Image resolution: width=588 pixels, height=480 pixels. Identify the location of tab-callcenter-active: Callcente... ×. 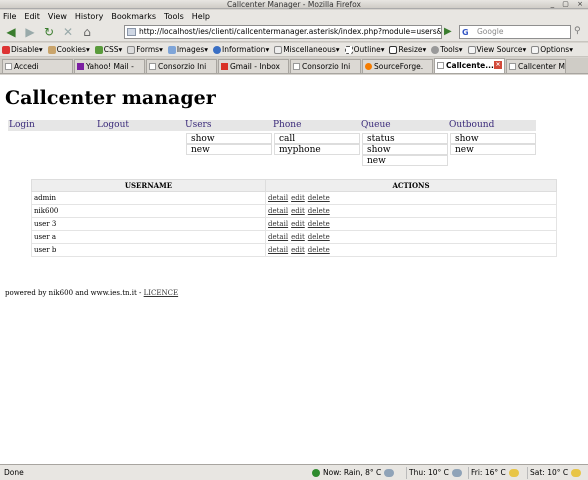
(469, 65).